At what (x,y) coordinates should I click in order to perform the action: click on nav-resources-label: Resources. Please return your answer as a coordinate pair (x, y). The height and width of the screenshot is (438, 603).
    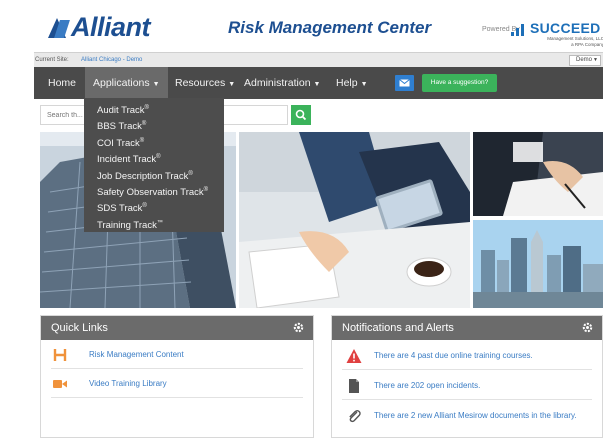
    Looking at the image, I should click on (200, 83).